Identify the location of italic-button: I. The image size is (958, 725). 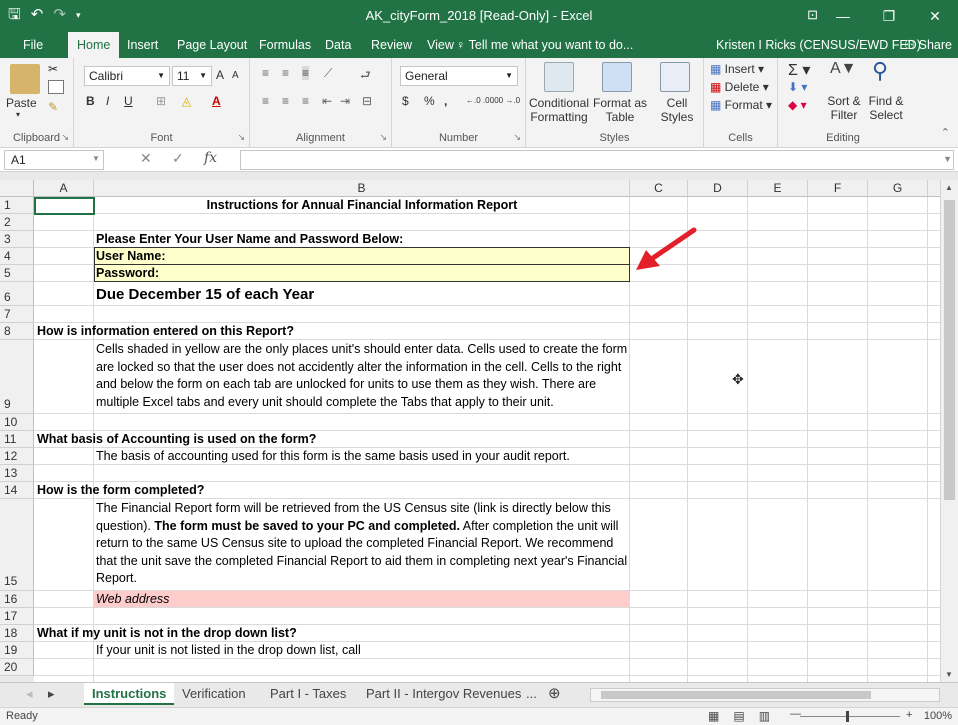
(107, 101).